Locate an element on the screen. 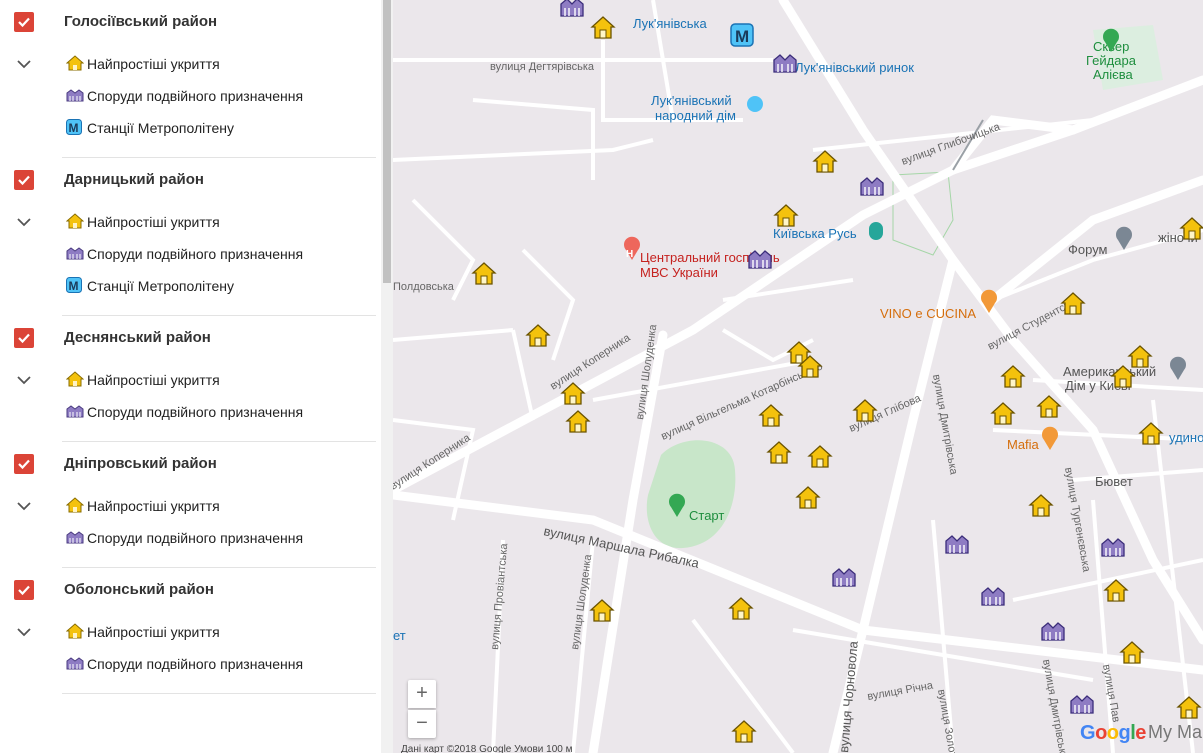 The image size is (1203, 753). street-label-dmytrivska-2: вулиця Дмитрівська is located at coordinates (1055, 705).